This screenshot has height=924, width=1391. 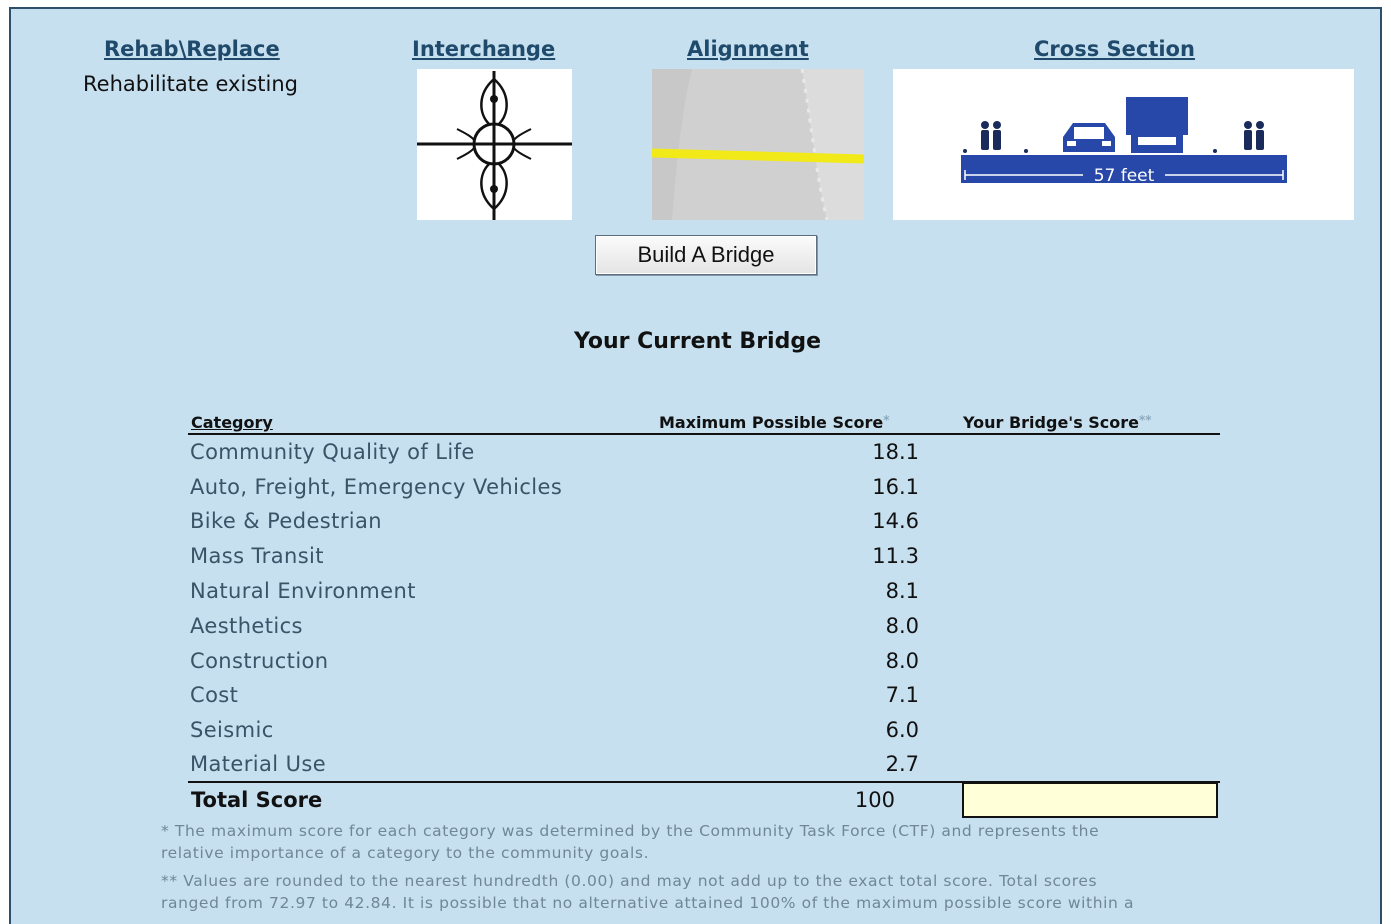 What do you see at coordinates (704, 666) in the screenshot?
I see `table-row: Construction 8.0` at bounding box center [704, 666].